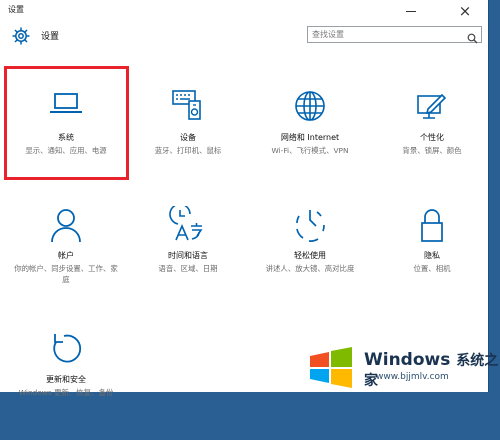 This screenshot has width=500, height=440. Describe the element at coordinates (66, 379) in the screenshot. I see `tile-label: 更新和安全` at that location.